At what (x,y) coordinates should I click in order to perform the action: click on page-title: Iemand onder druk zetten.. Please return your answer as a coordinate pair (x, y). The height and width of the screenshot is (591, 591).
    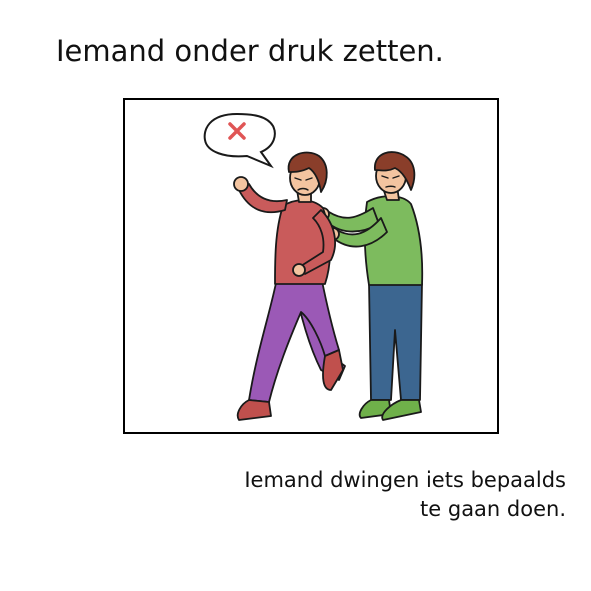
    Looking at the image, I should click on (250, 51).